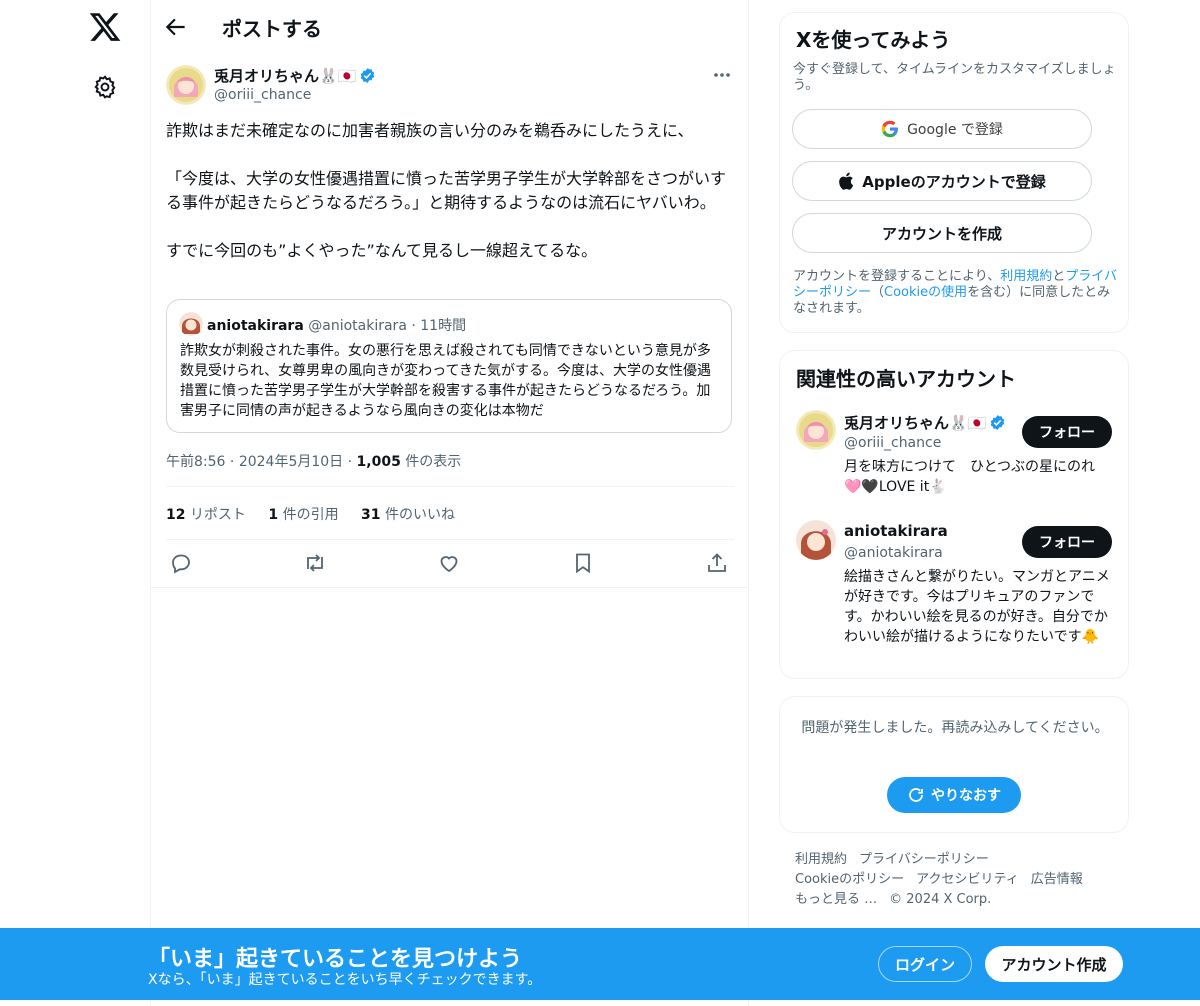 Image resolution: width=1200 pixels, height=1006 pixels. What do you see at coordinates (186, 85) in the screenshot?
I see `avatar` at bounding box center [186, 85].